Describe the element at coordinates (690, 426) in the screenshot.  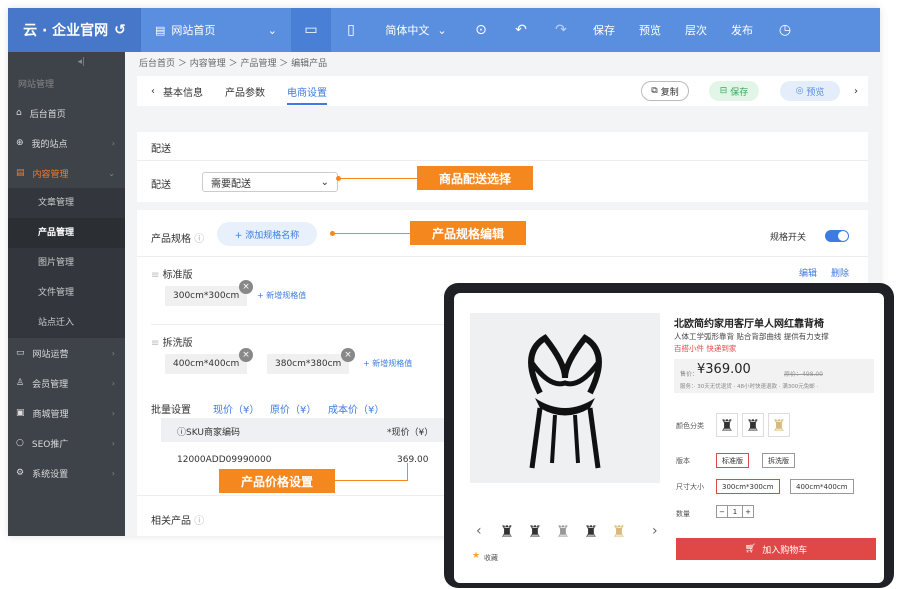
I see `color-label: 颜色分类` at that location.